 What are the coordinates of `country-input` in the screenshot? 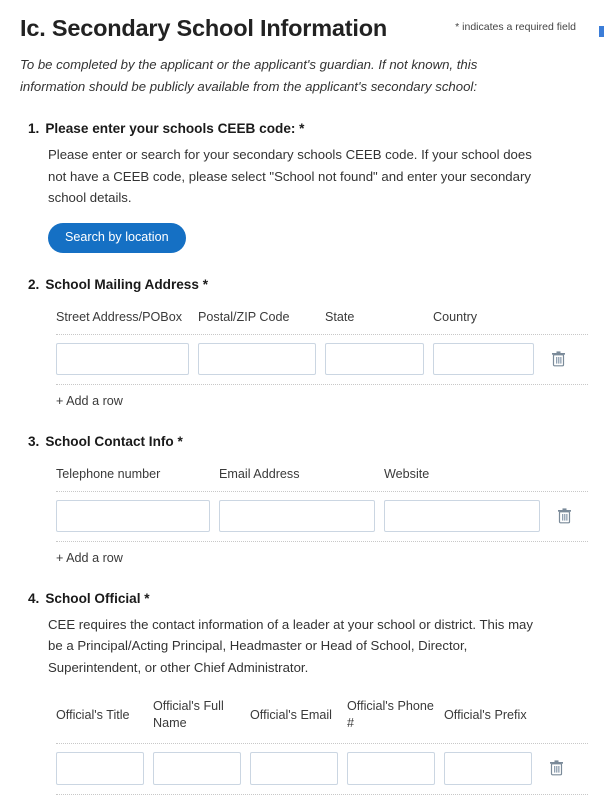 It's located at (483, 358).